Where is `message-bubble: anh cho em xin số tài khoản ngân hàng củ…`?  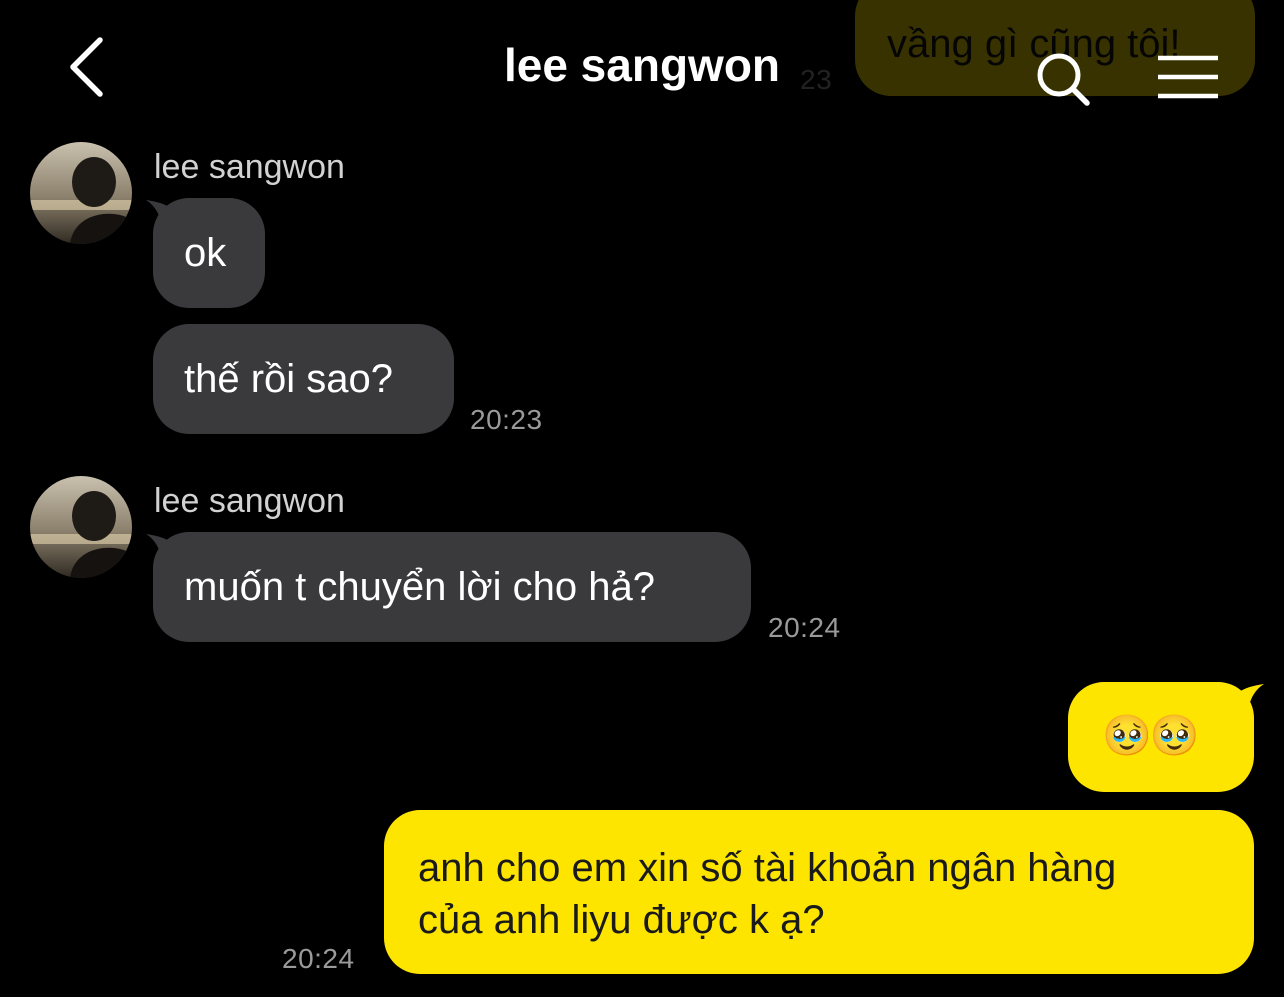 message-bubble: anh cho em xin số tài khoản ngân hàng củ… is located at coordinates (819, 892).